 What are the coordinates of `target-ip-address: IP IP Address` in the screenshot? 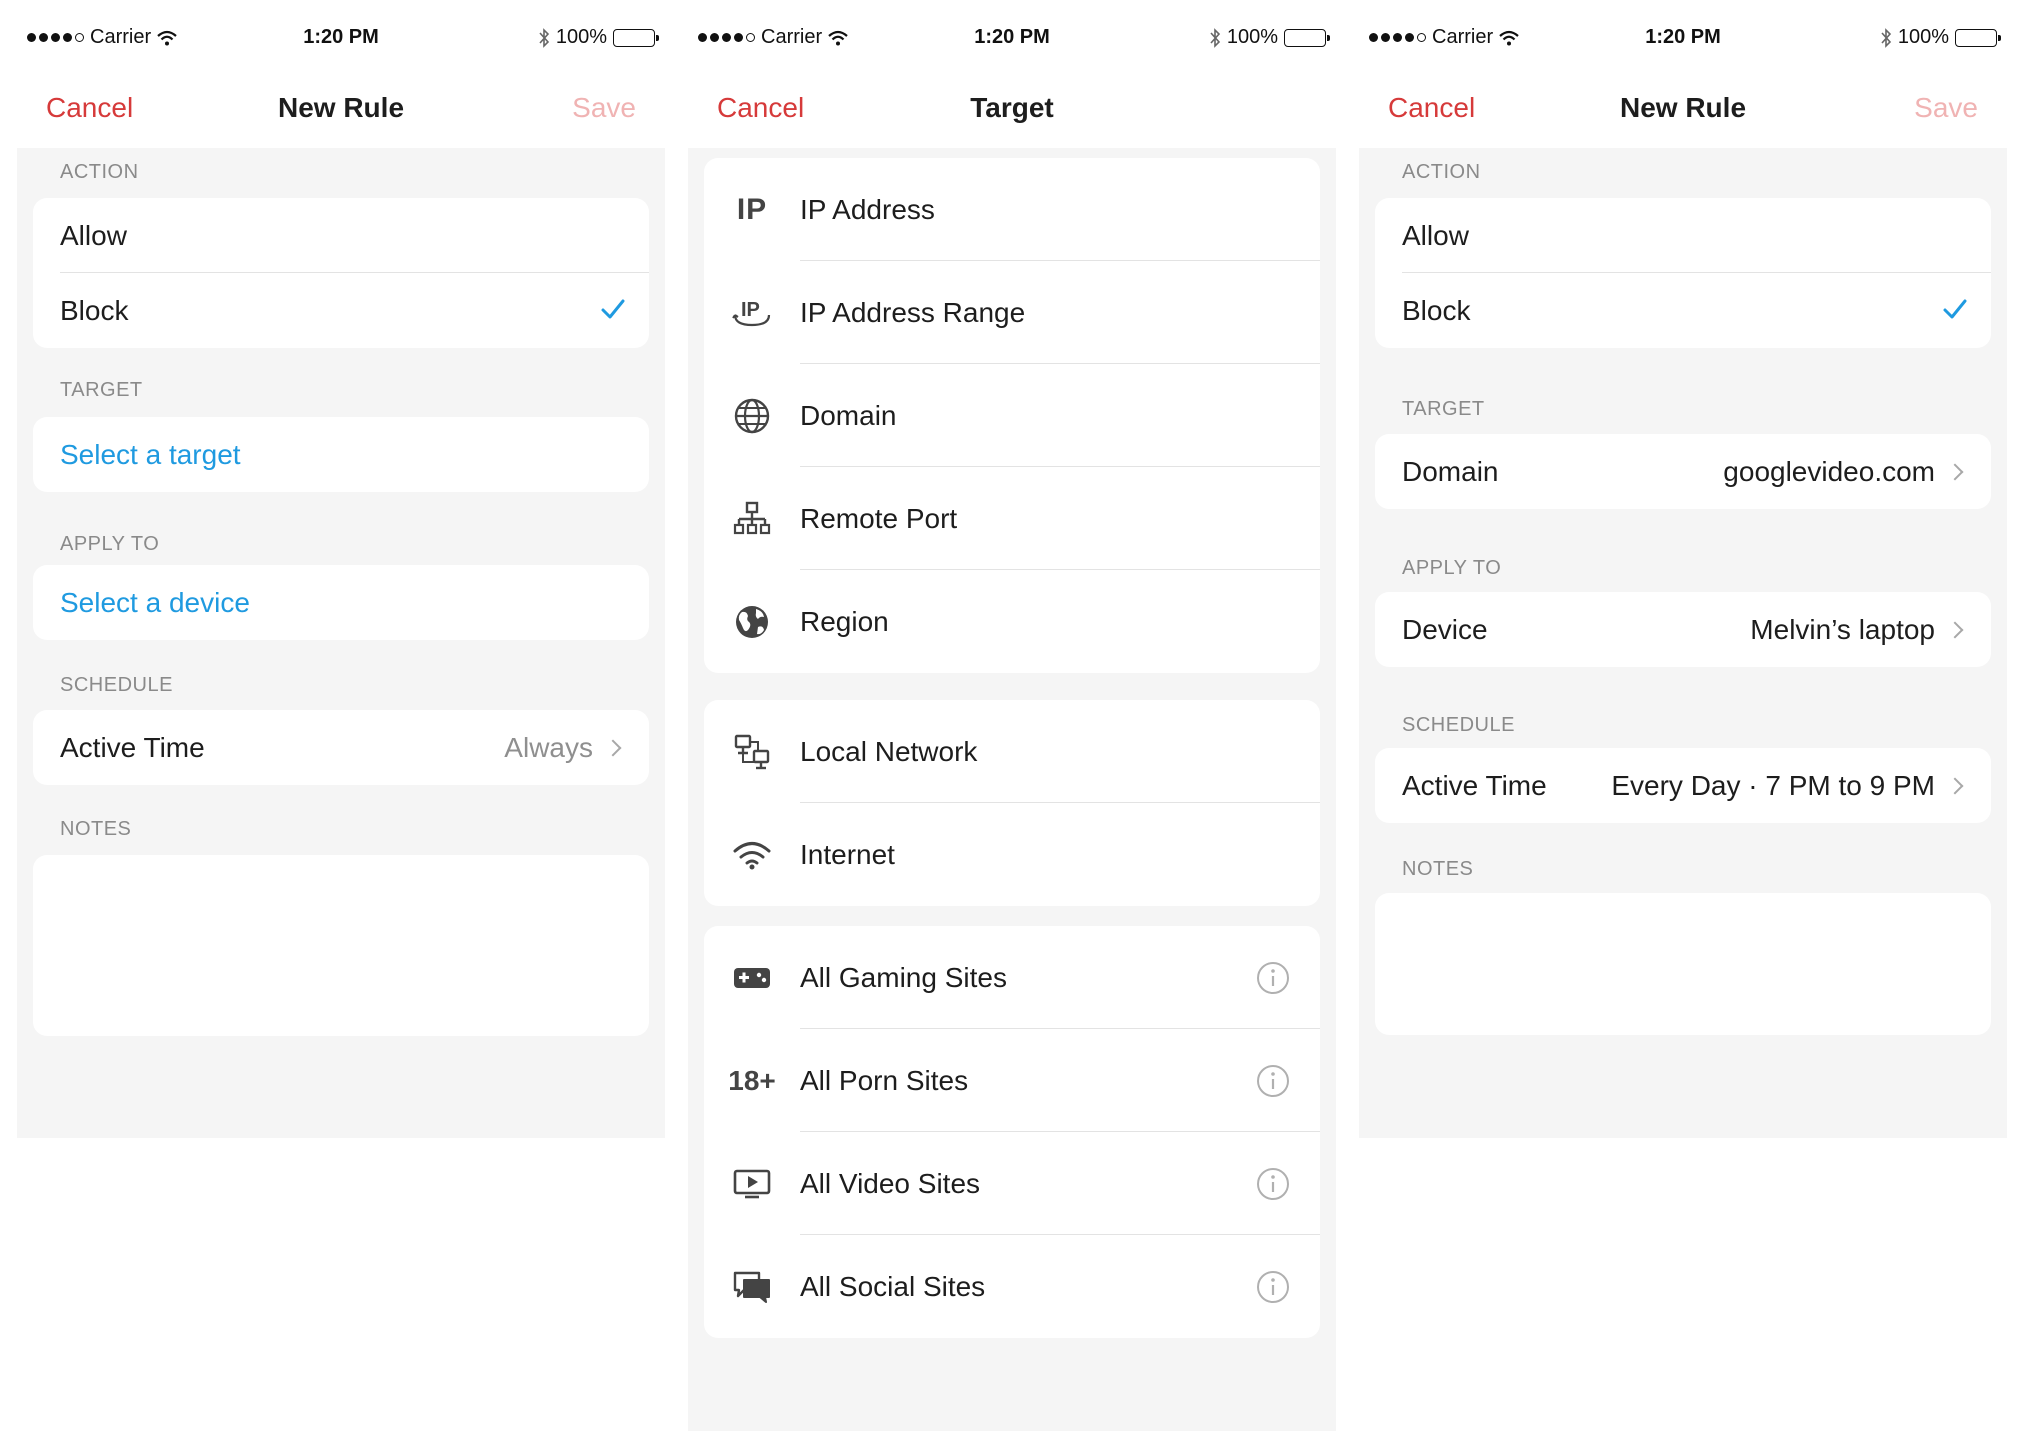 It's located at (1012, 209).